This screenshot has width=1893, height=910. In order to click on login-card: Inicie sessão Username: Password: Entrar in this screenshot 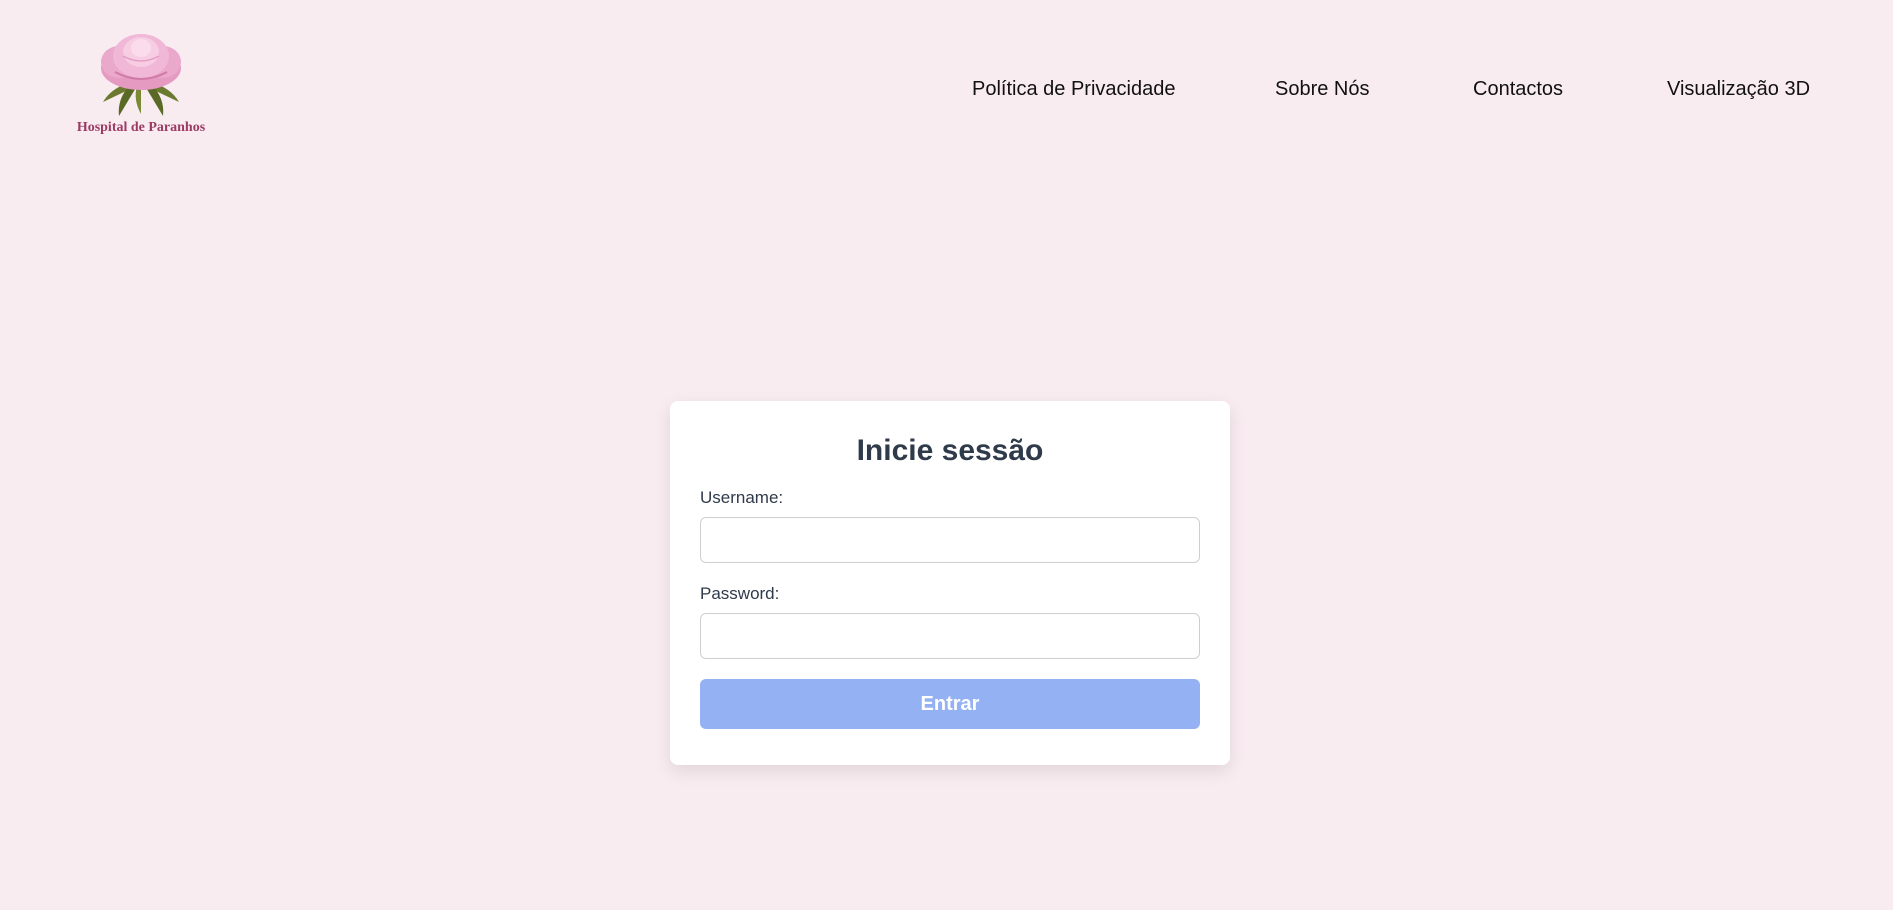, I will do `click(950, 583)`.